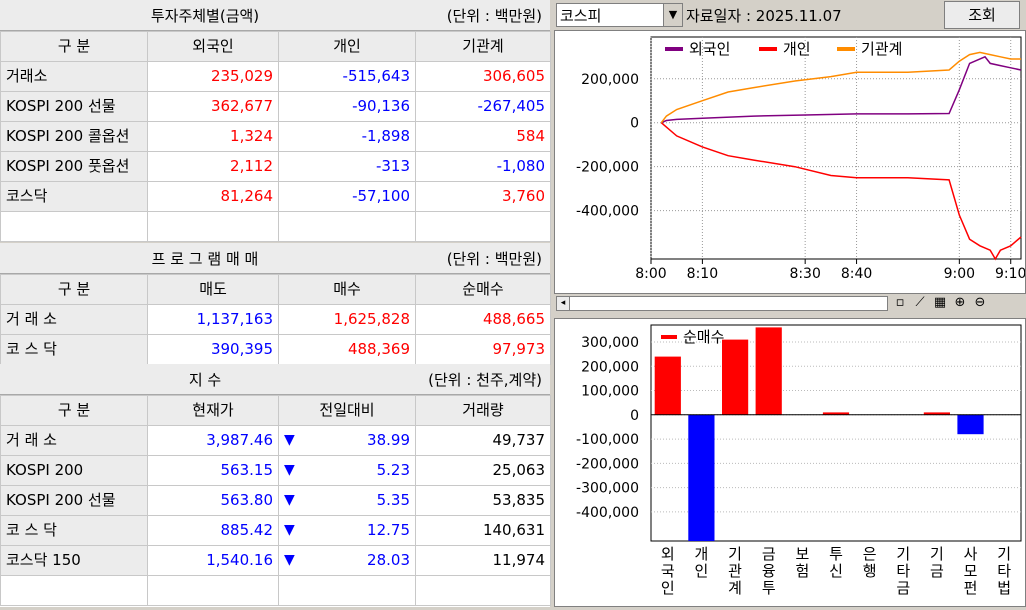 The width and height of the screenshot is (1026, 610). Describe the element at coordinates (205, 16) in the screenshot. I see `investor-title: 투자주체별(금액)` at that location.